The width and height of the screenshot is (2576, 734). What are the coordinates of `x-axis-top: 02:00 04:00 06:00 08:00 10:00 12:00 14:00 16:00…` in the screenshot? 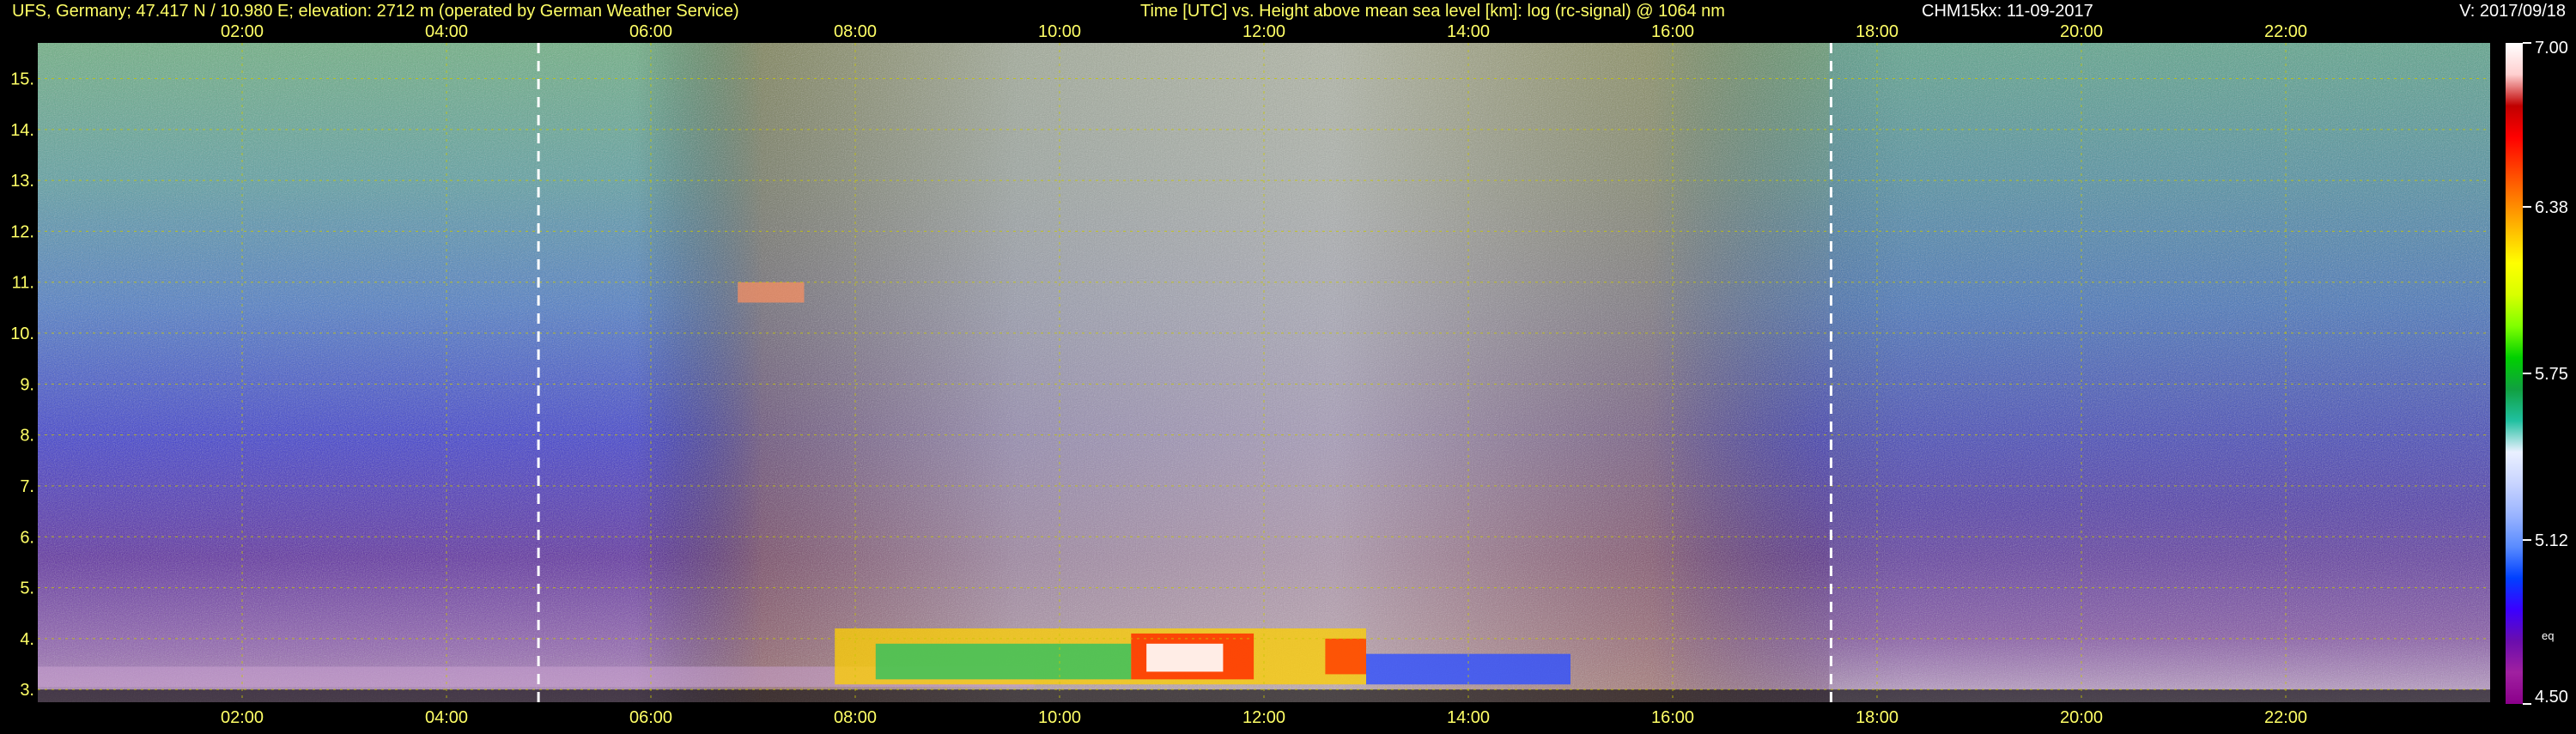 It's located at (1264, 32).